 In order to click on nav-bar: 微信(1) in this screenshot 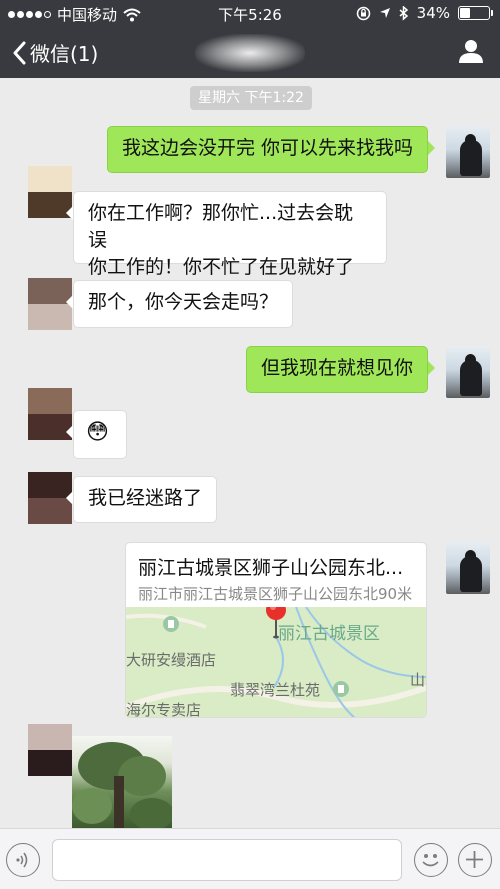, I will do `click(250, 52)`.